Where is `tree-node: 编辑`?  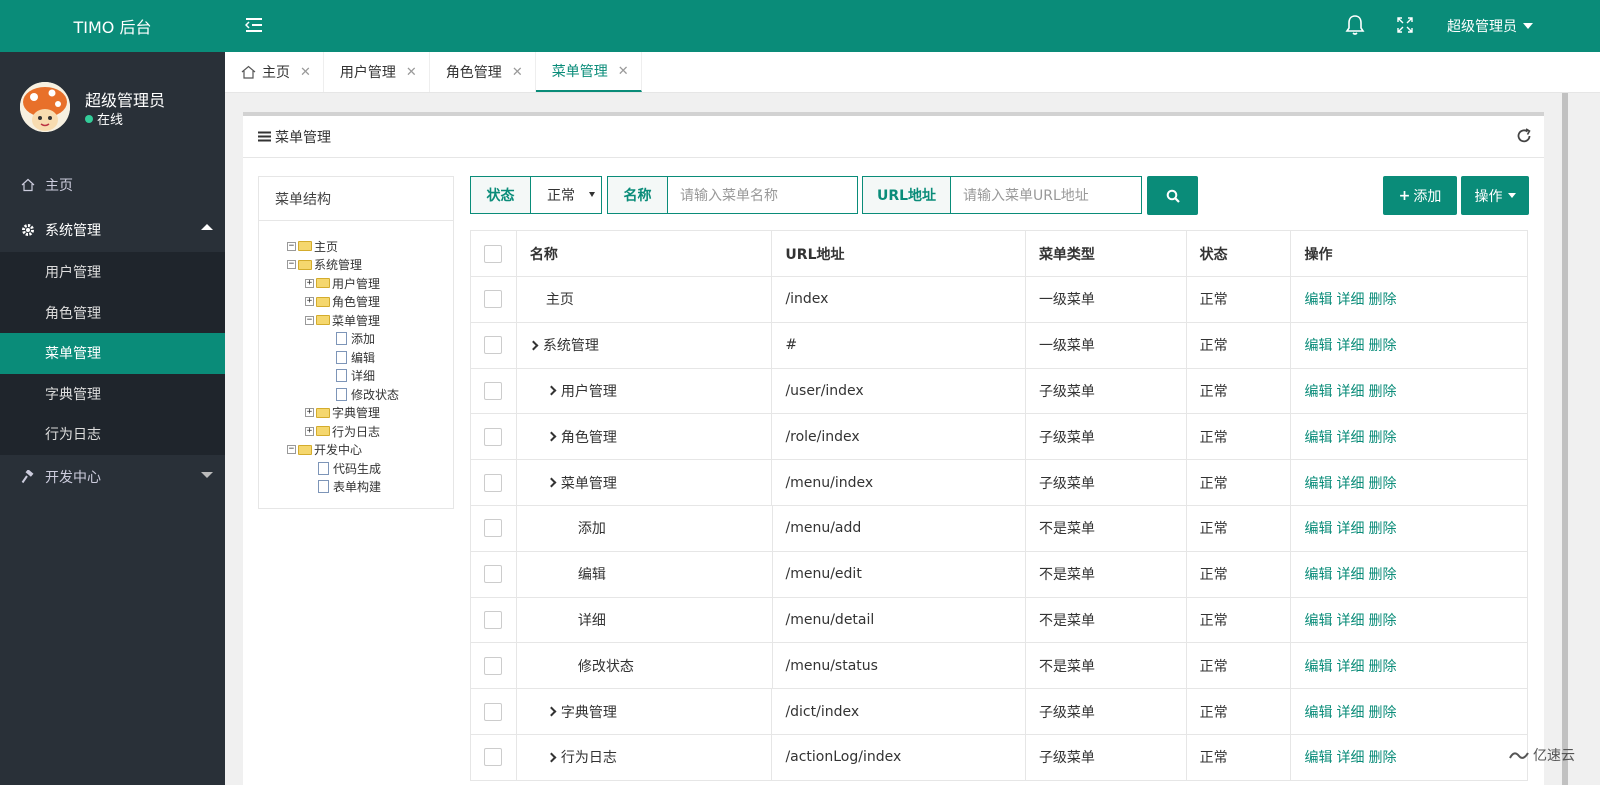
tree-node: 编辑 is located at coordinates (355, 357).